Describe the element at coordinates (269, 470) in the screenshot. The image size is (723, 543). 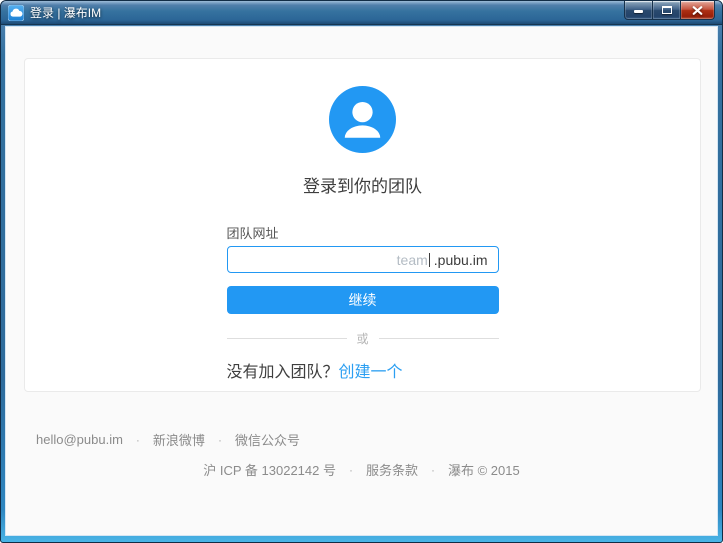
I see `icp-number: 沪 ICP 备 13022142 号` at that location.